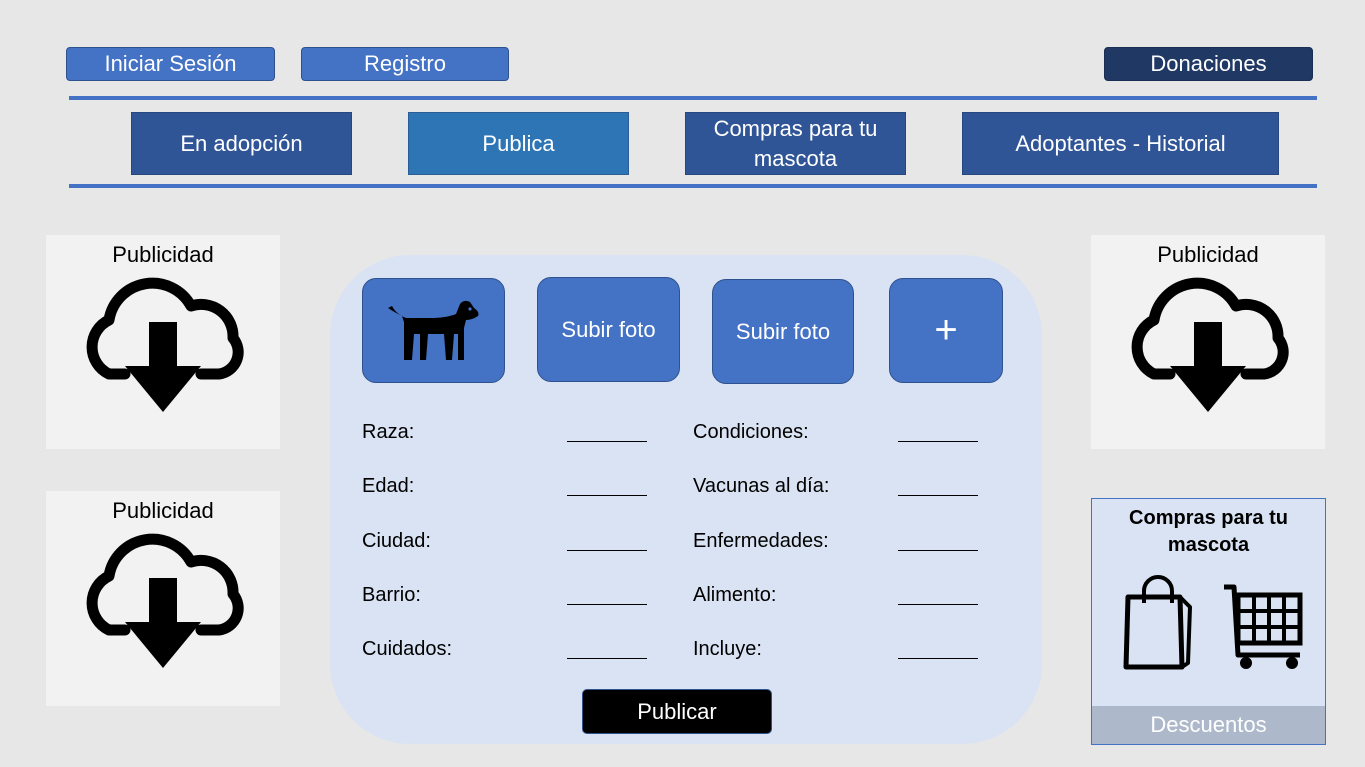  I want to click on add-photo-button: +, so click(946, 330).